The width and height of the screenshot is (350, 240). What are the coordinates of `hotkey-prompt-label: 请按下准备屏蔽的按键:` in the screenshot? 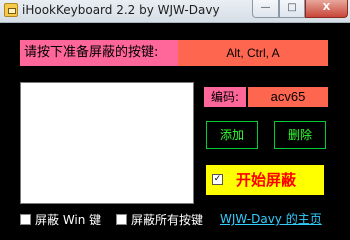 It's located at (99, 53).